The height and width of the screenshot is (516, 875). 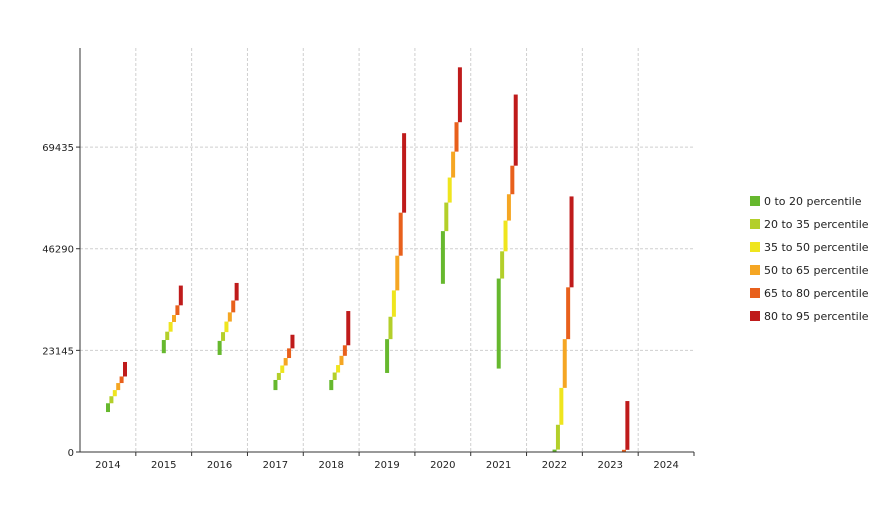 I want to click on legend-label: 65 to 80 percentile, so click(x=816, y=293).